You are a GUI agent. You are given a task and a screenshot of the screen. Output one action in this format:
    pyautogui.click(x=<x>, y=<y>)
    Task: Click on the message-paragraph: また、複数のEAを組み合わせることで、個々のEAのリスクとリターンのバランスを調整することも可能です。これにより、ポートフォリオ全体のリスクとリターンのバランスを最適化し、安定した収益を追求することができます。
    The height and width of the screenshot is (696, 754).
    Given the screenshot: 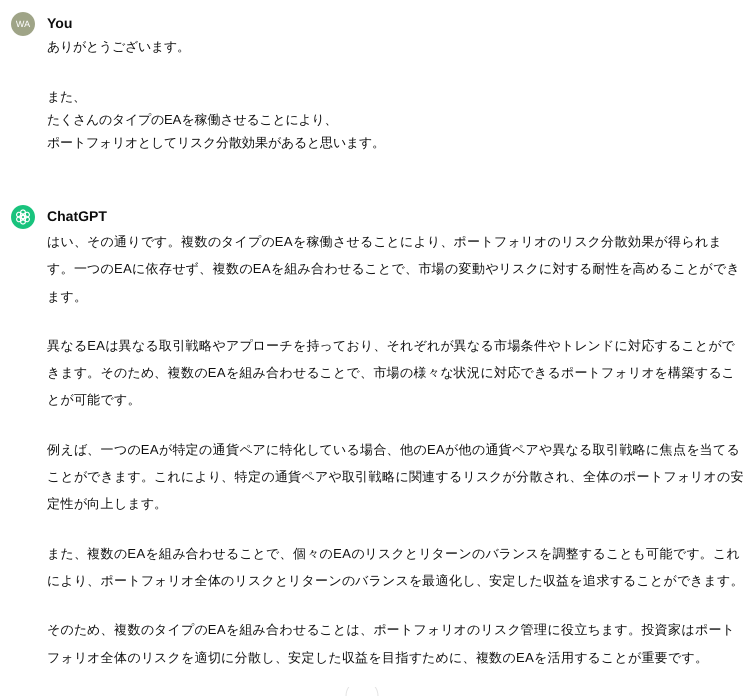 What is the action you would take?
    pyautogui.click(x=396, y=567)
    